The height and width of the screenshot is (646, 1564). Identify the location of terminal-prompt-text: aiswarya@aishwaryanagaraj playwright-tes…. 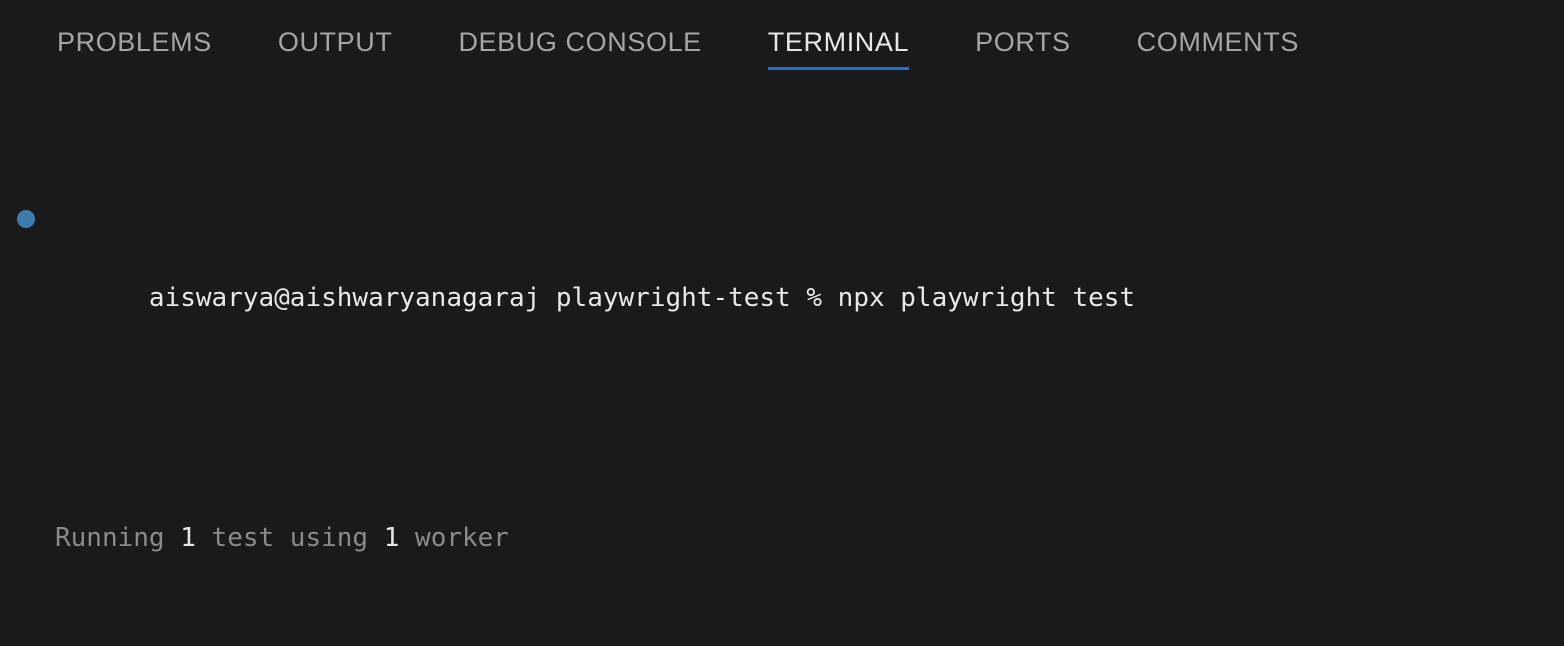
(642, 298).